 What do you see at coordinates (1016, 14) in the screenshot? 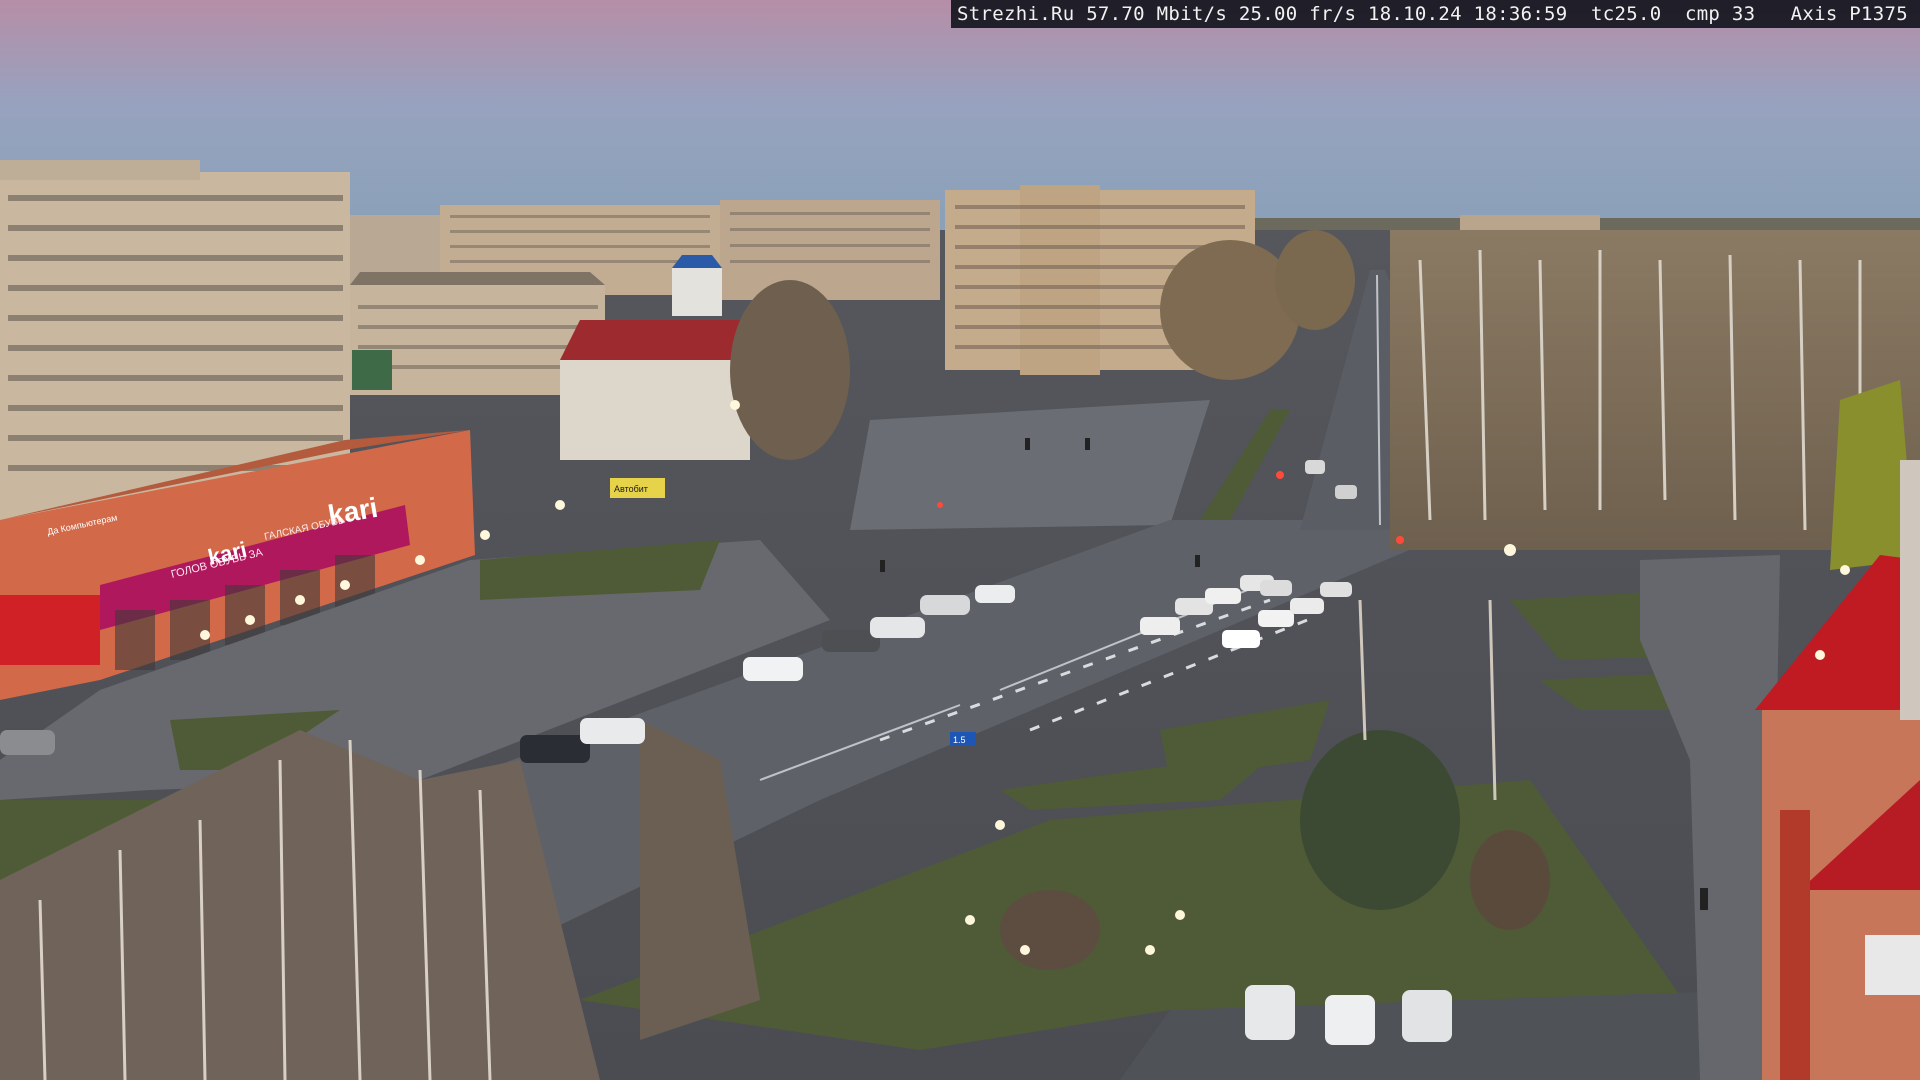
I see `overlay-site: Strezhi.Ru` at bounding box center [1016, 14].